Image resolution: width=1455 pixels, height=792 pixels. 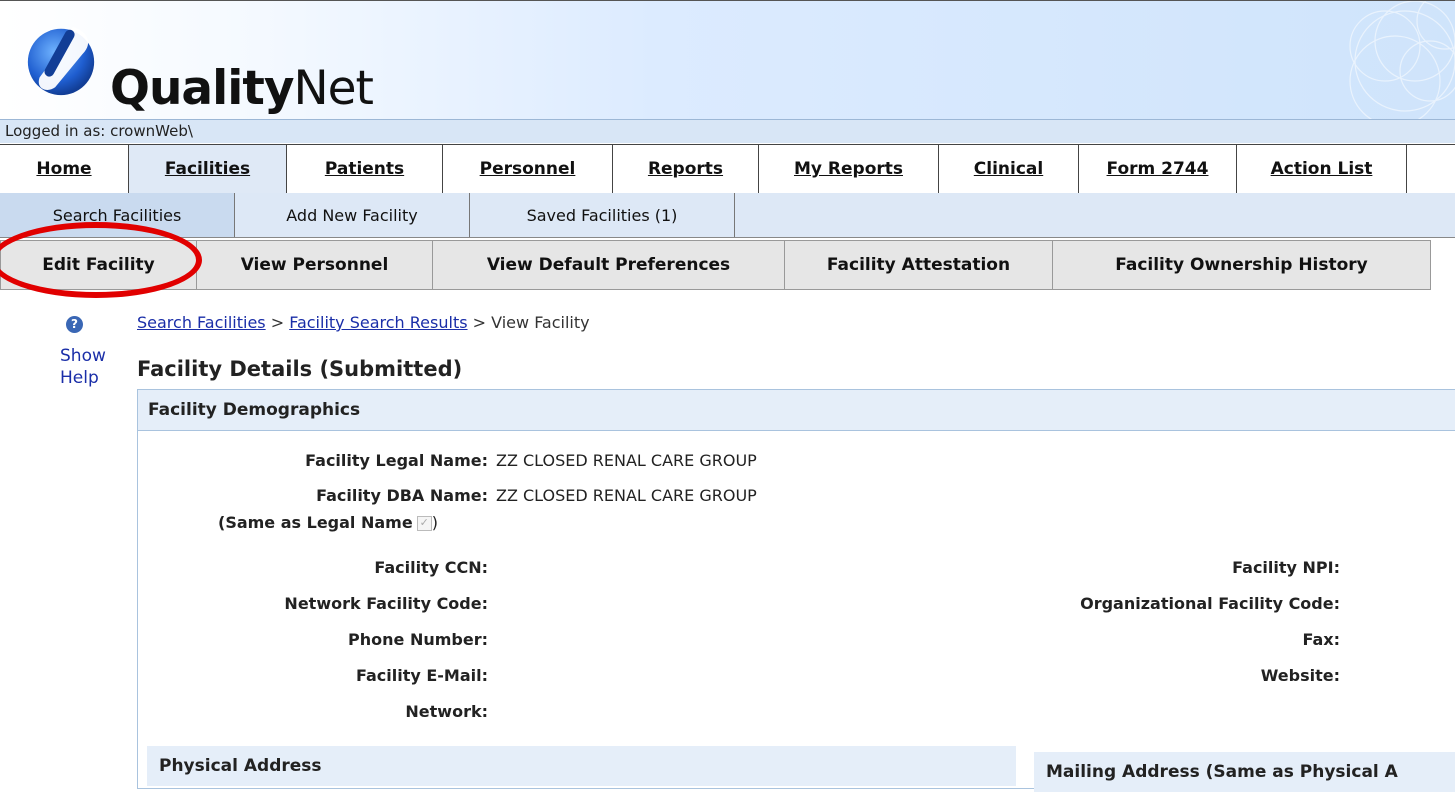 What do you see at coordinates (328, 522) in the screenshot?
I see `same-as-legal-name: (Same as Legal Name ✓)` at bounding box center [328, 522].